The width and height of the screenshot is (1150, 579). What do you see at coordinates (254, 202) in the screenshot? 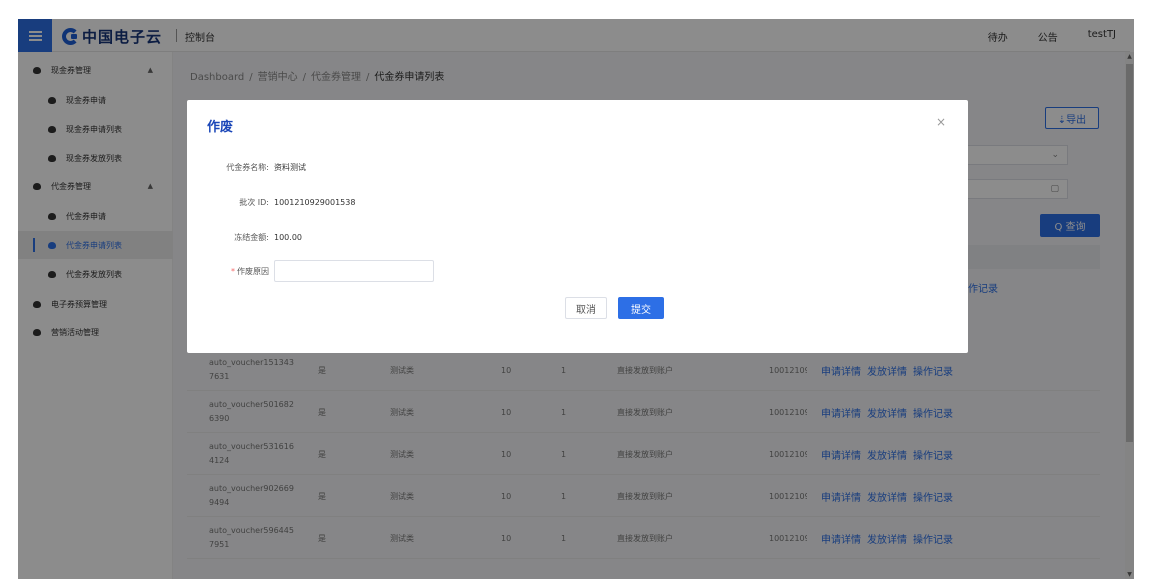
I see `field-label: 批次 ID:` at bounding box center [254, 202].